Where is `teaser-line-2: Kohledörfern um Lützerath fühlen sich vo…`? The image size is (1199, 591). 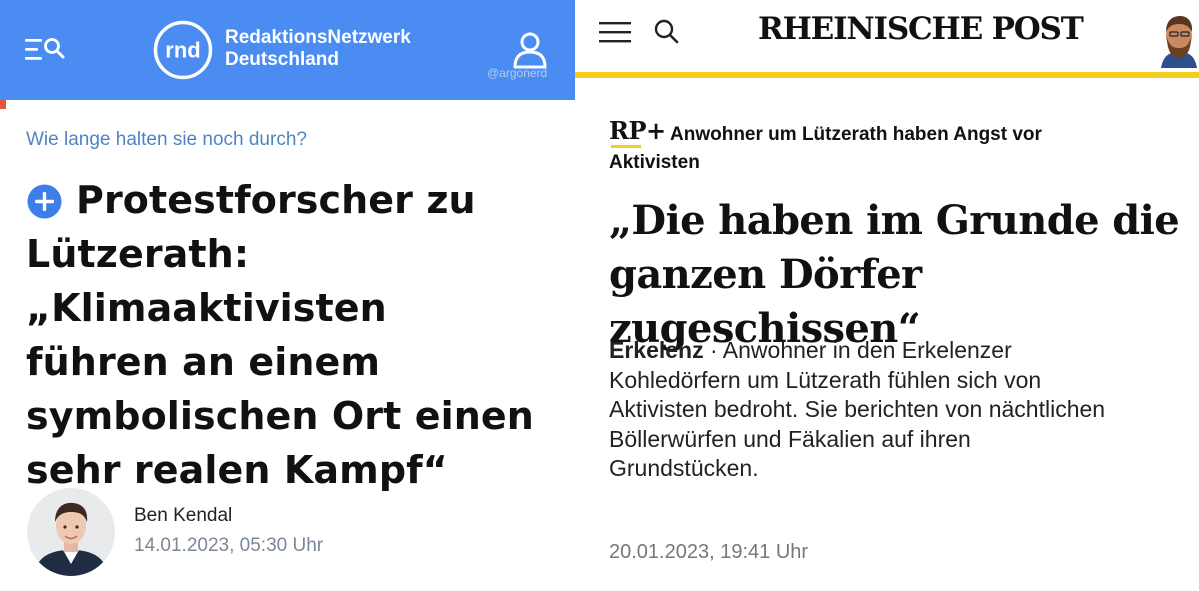 teaser-line-2: Kohledörfern um Lützerath fühlen sich vo… is located at coordinates (825, 379).